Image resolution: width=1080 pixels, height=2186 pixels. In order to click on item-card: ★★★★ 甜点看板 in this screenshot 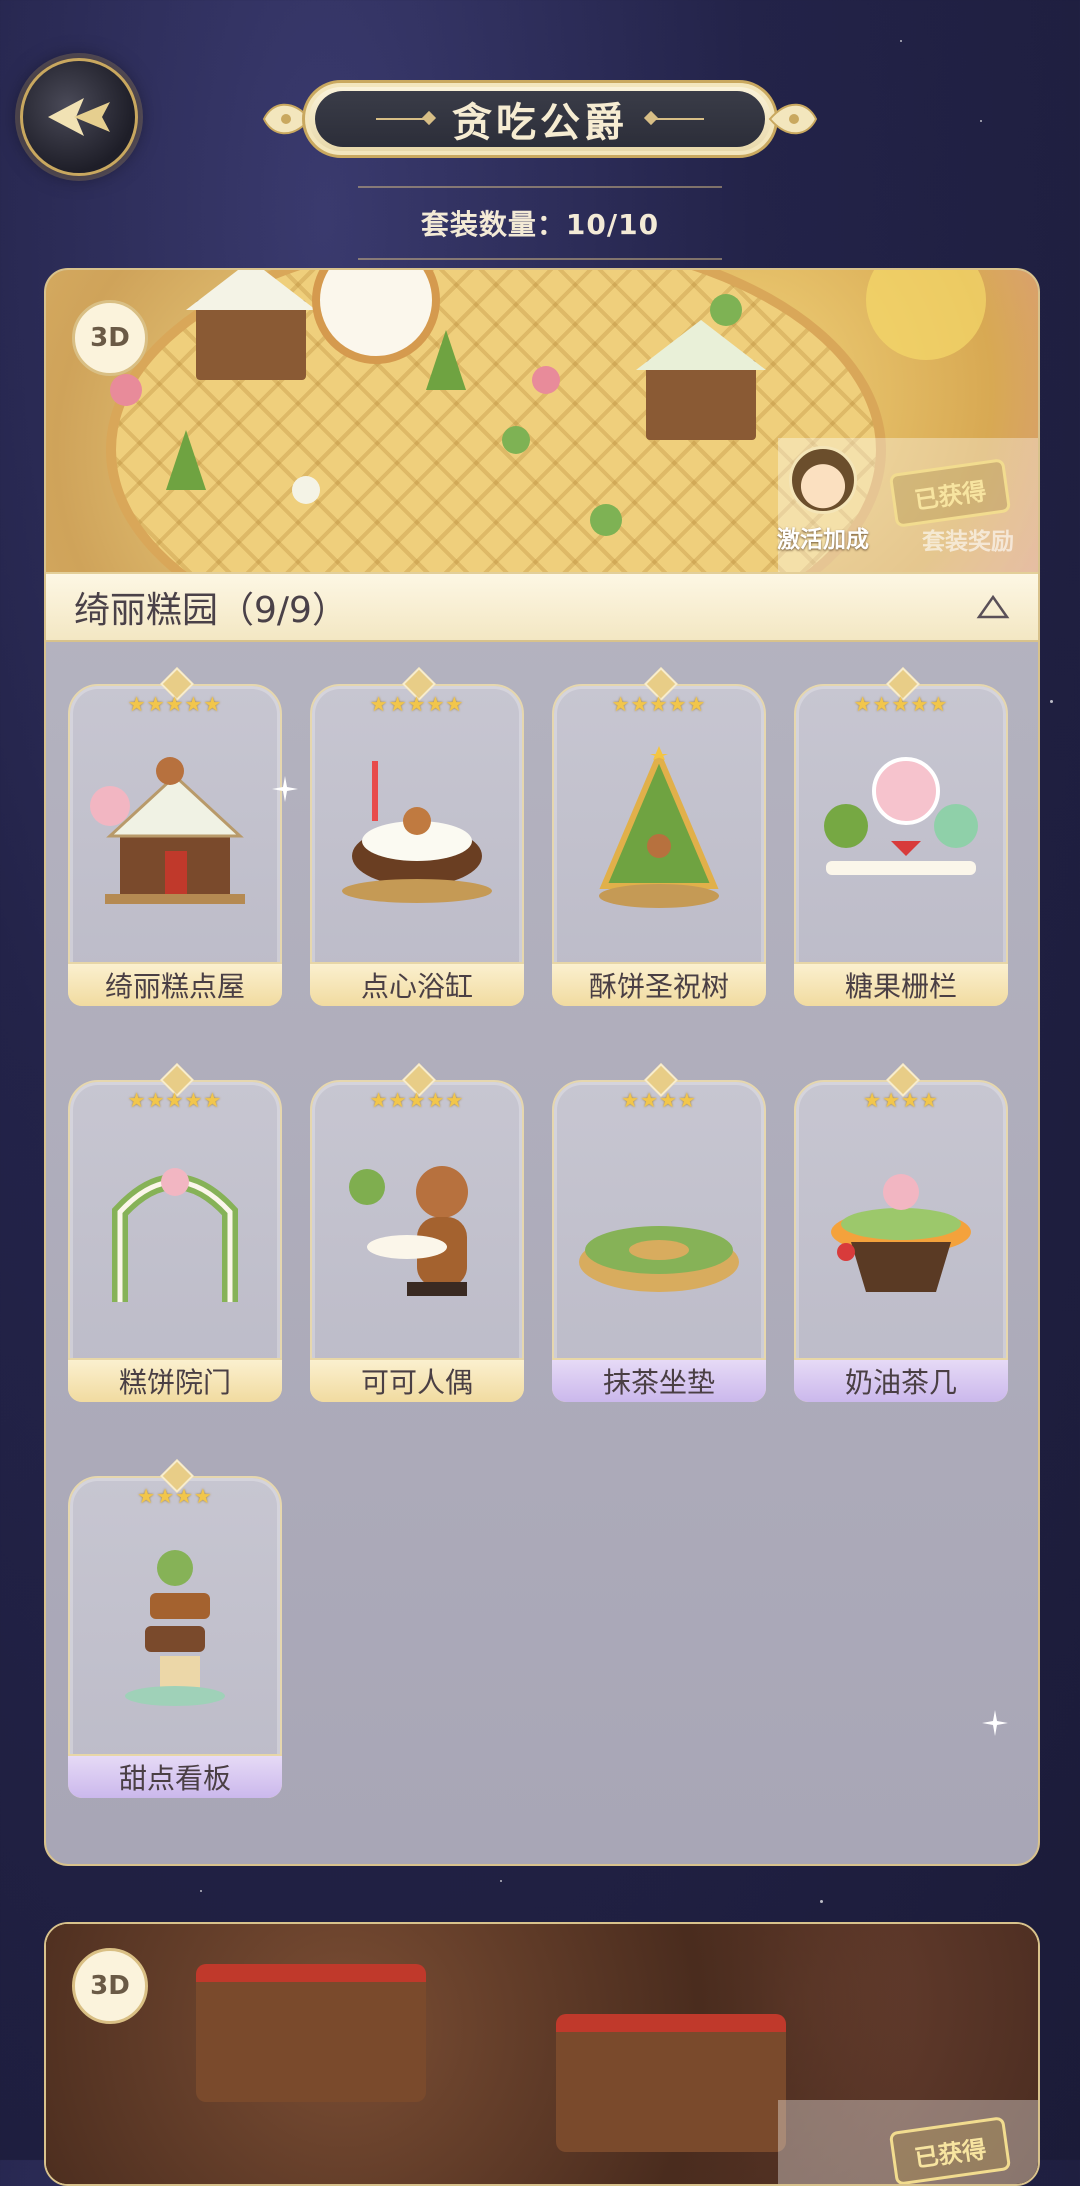, I will do `click(175, 1628)`.